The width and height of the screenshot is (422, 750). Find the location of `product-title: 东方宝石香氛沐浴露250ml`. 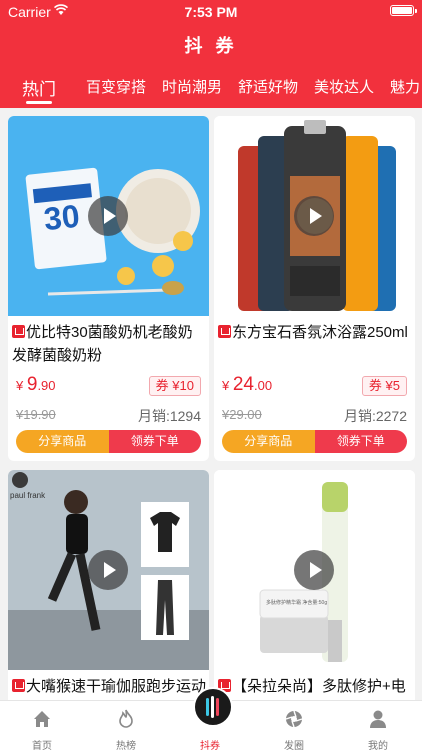

product-title: 东方宝石香氛沐浴露250ml is located at coordinates (315, 332).